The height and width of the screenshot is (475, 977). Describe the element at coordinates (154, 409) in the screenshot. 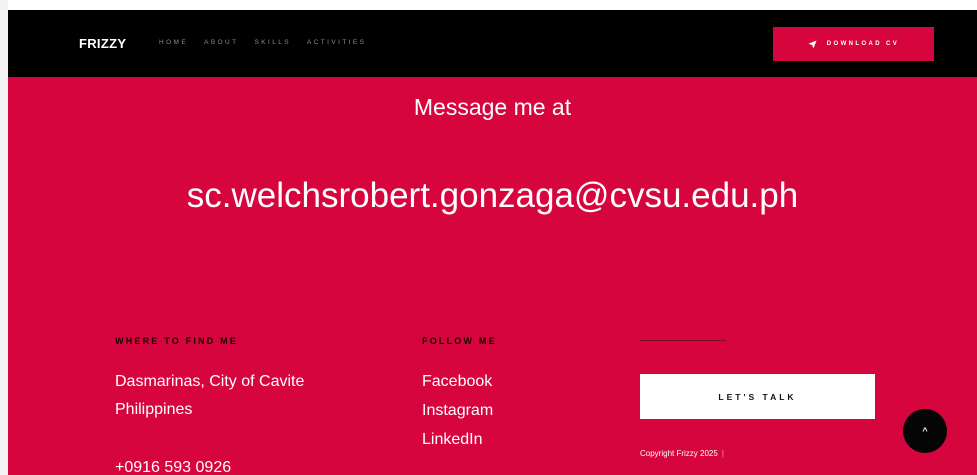

I see `address-country: Philippines` at that location.